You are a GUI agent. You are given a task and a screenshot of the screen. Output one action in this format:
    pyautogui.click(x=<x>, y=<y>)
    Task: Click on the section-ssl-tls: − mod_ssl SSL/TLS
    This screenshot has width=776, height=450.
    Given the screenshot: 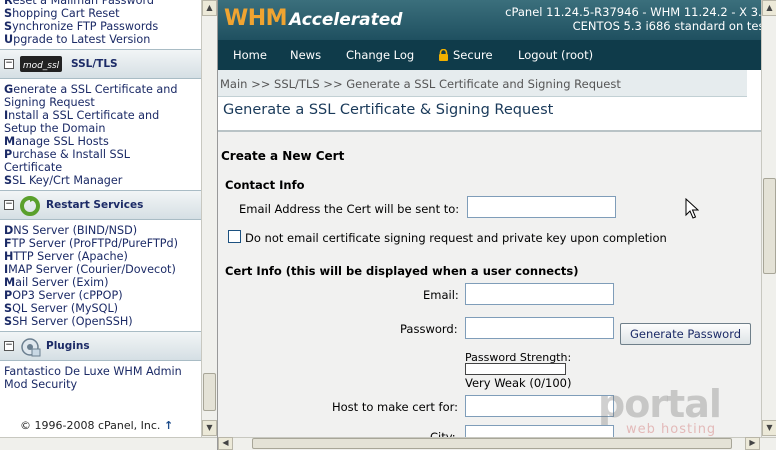 What is the action you would take?
    pyautogui.click(x=100, y=64)
    